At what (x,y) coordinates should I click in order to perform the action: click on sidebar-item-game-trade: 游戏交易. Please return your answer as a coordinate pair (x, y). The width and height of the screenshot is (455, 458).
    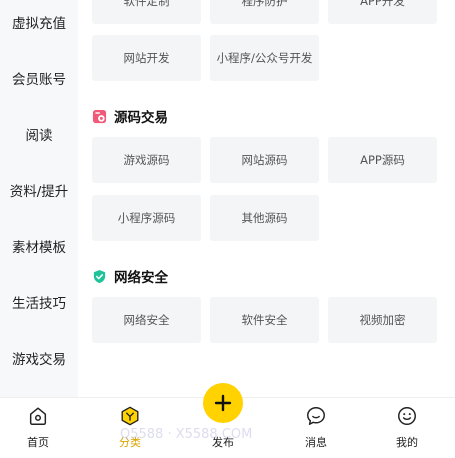
    Looking at the image, I should click on (39, 358).